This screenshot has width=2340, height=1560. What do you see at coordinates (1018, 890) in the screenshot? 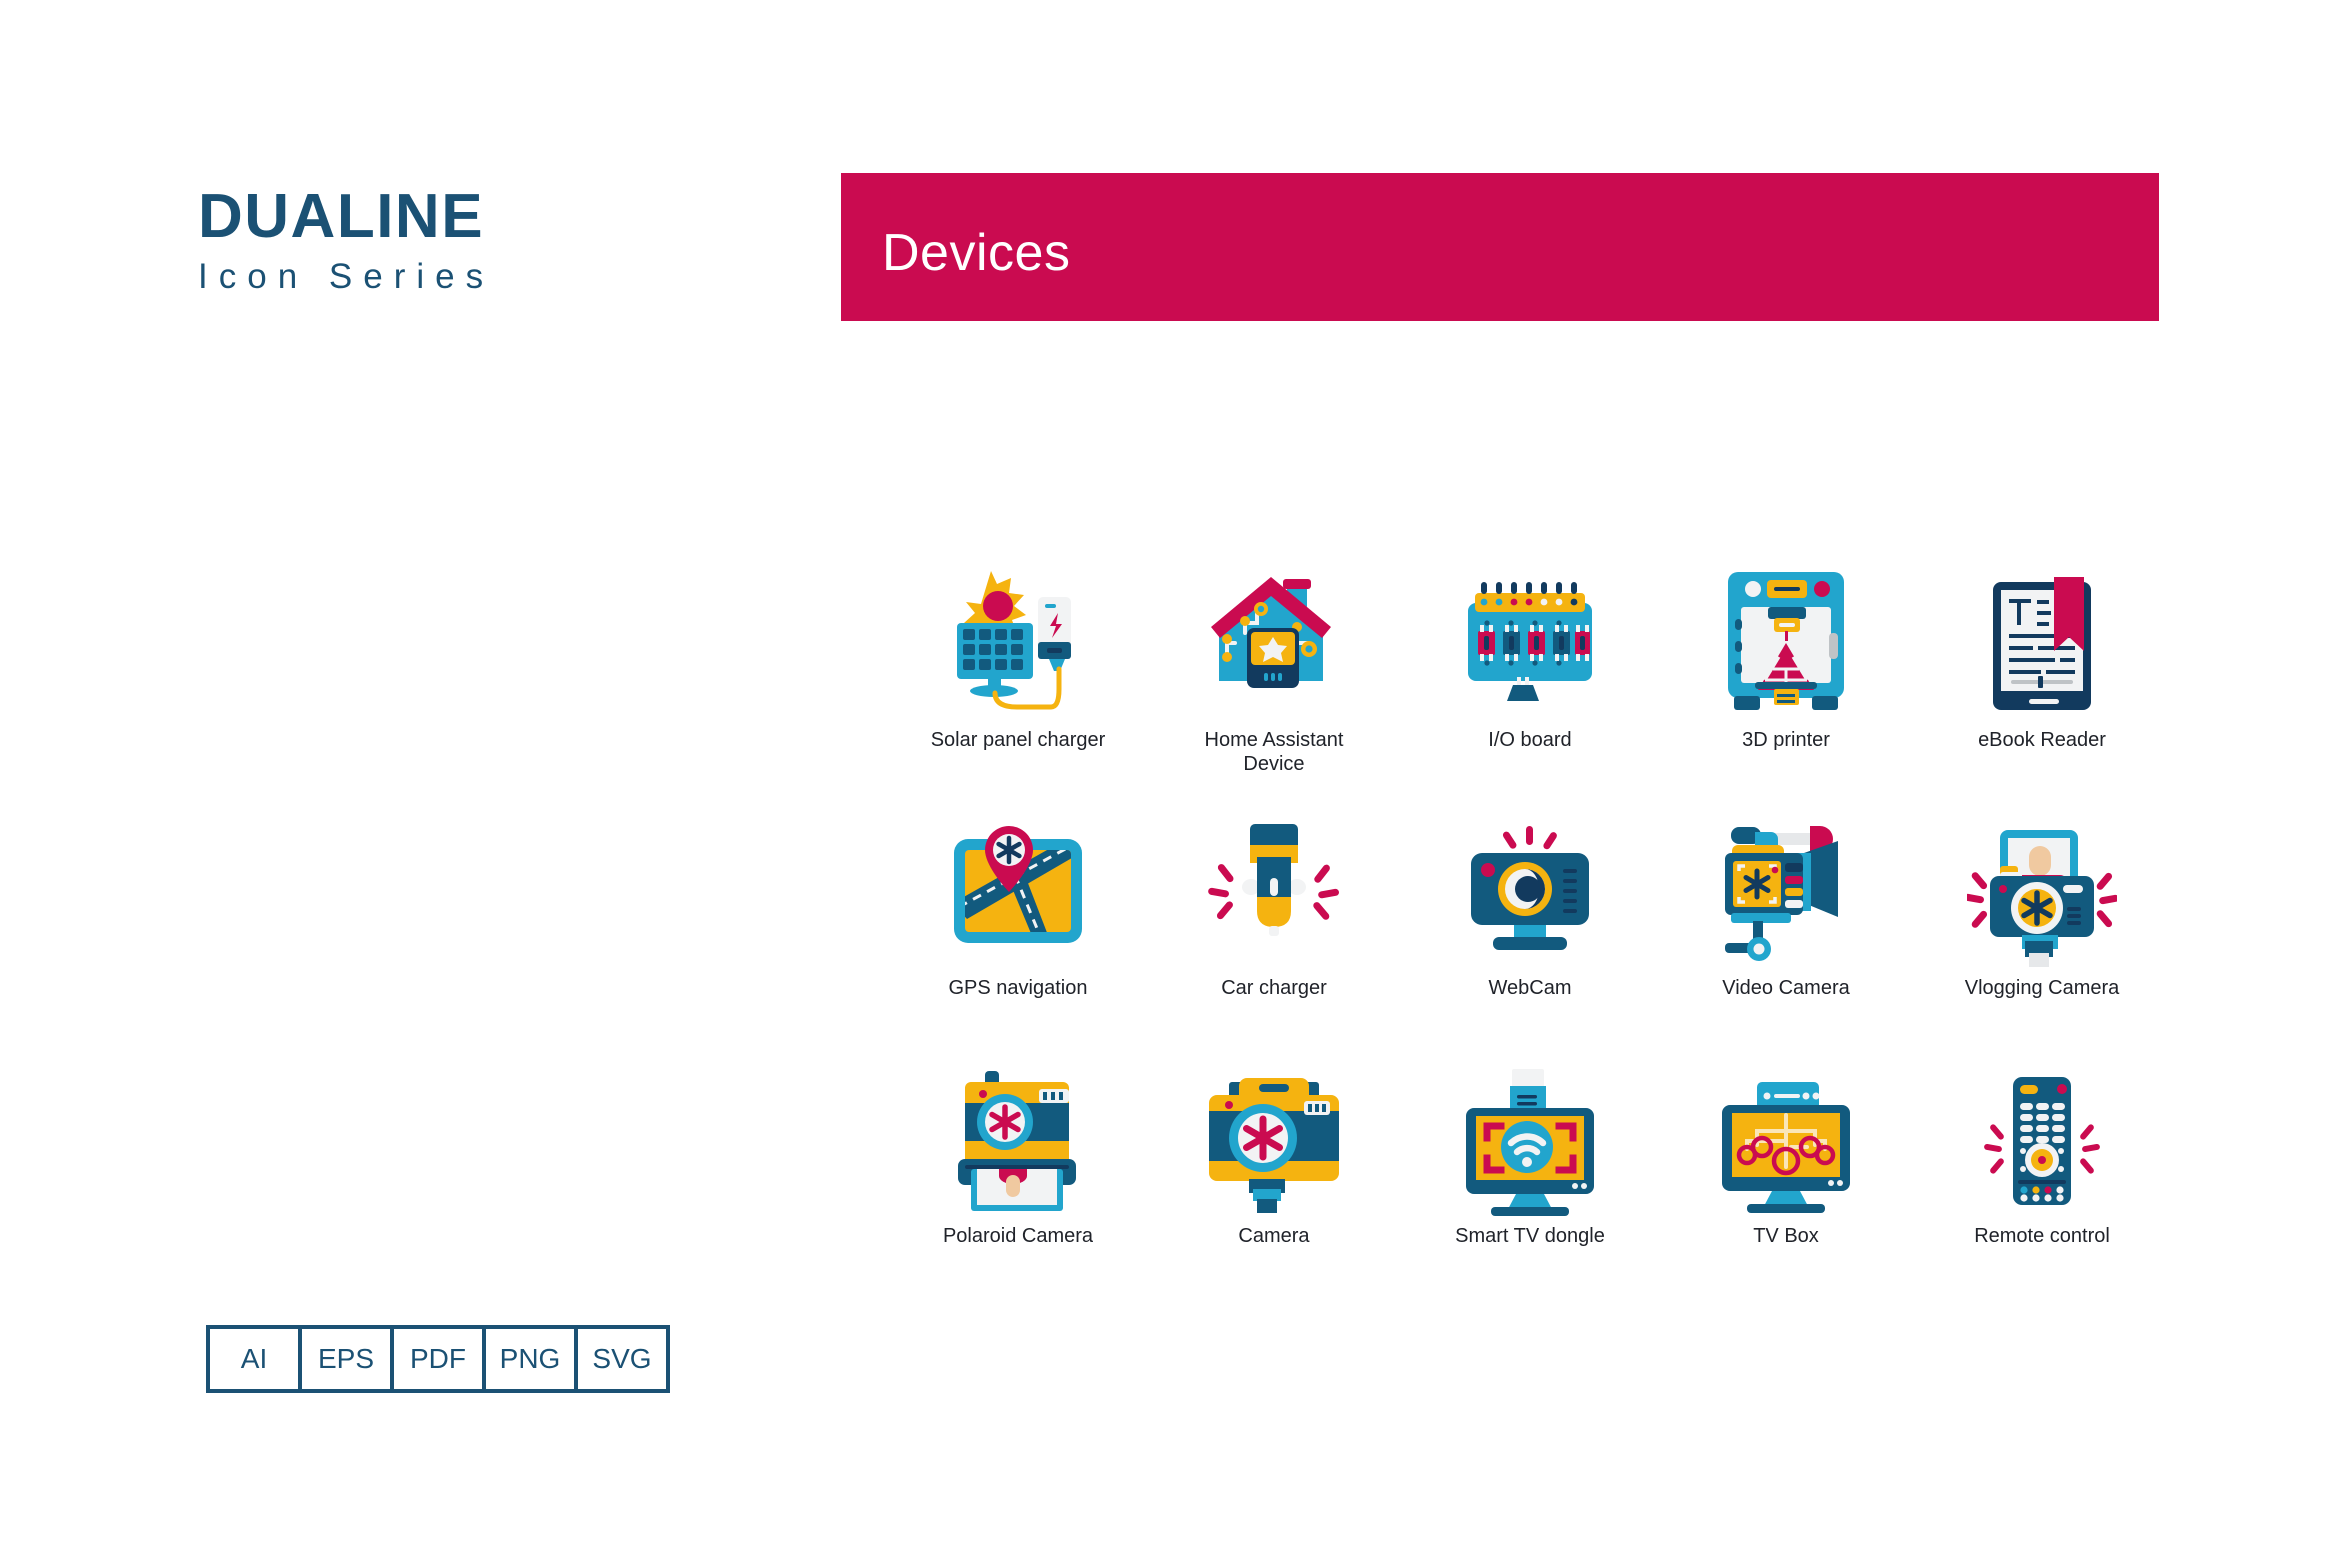
I see `gps-navigation-icon` at bounding box center [1018, 890].